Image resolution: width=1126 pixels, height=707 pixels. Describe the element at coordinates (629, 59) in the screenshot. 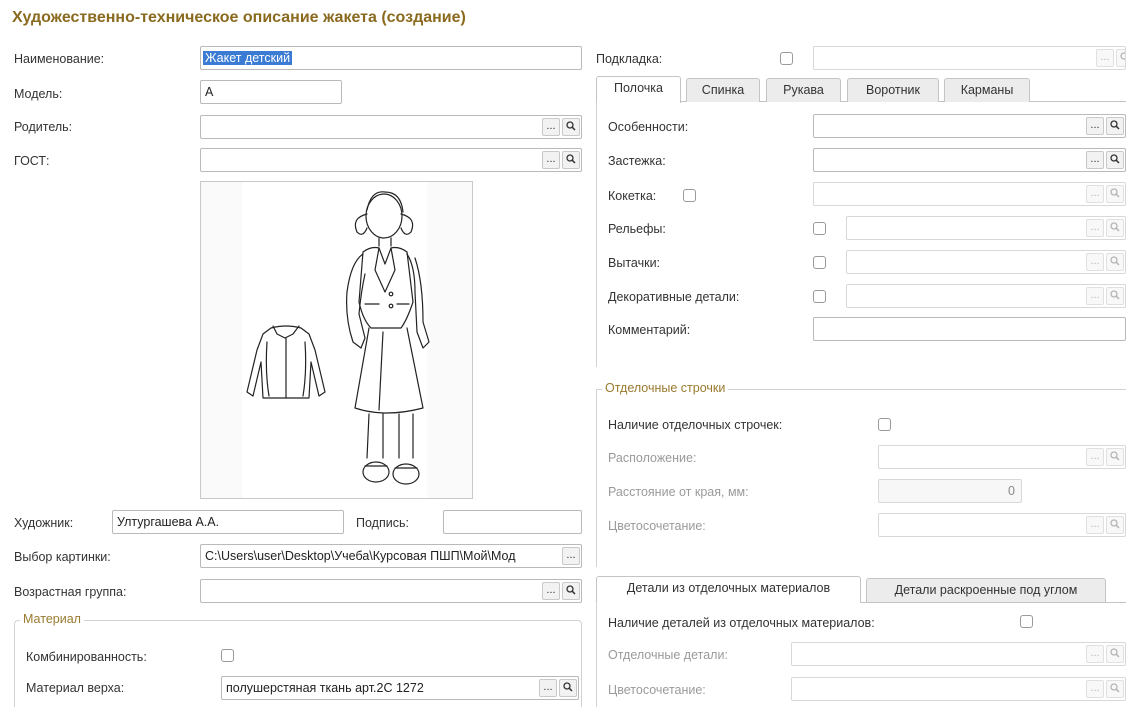

I see `lining-label: Подкладка:` at that location.